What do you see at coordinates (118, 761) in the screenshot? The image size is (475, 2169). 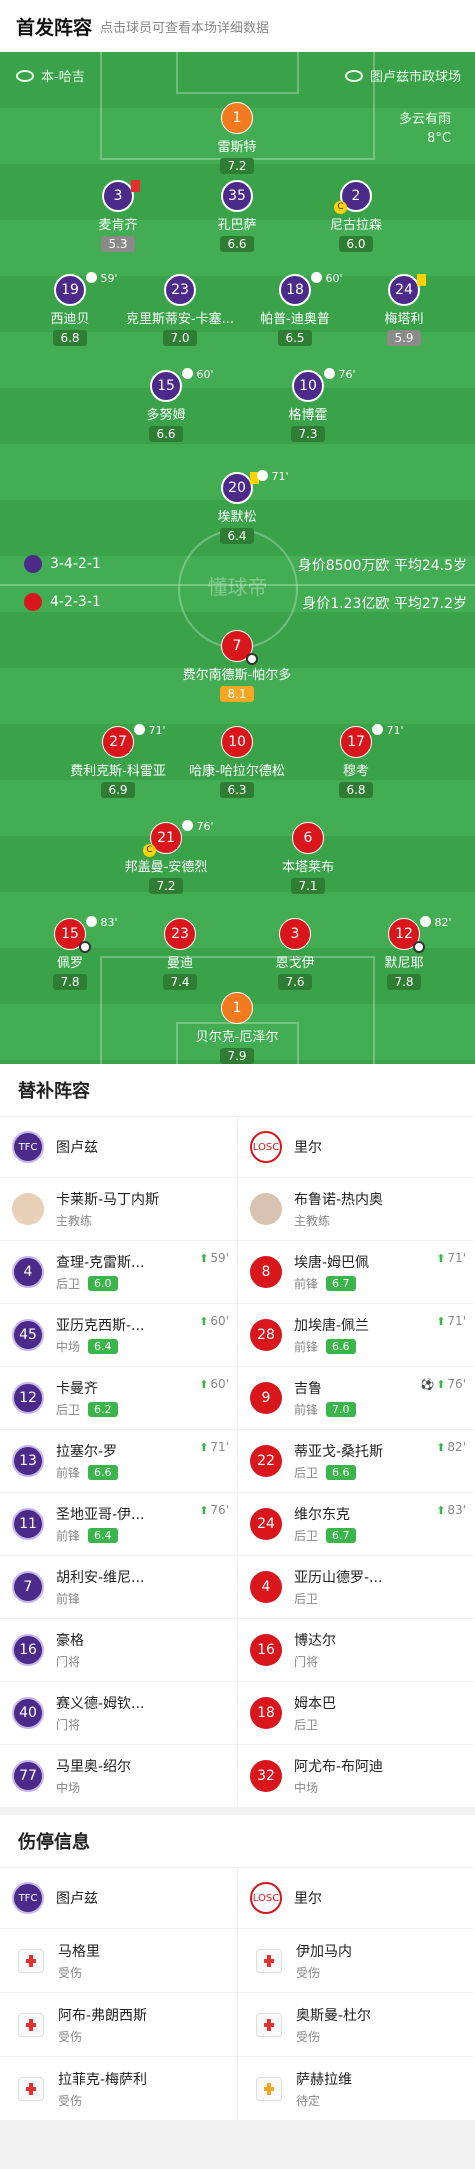 I see `away-player: 27 71' 费利克斯-科雷亚 6.9` at bounding box center [118, 761].